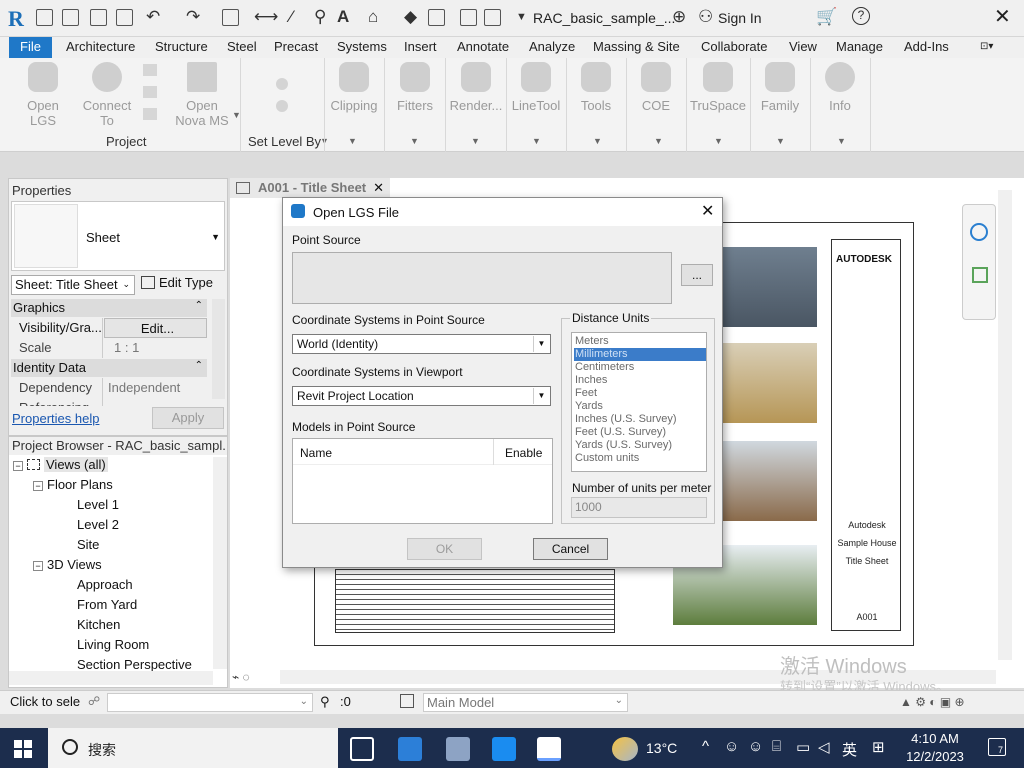 The width and height of the screenshot is (1024, 768). Describe the element at coordinates (422, 481) in the screenshot. I see `models-table: Name Enable` at that location.